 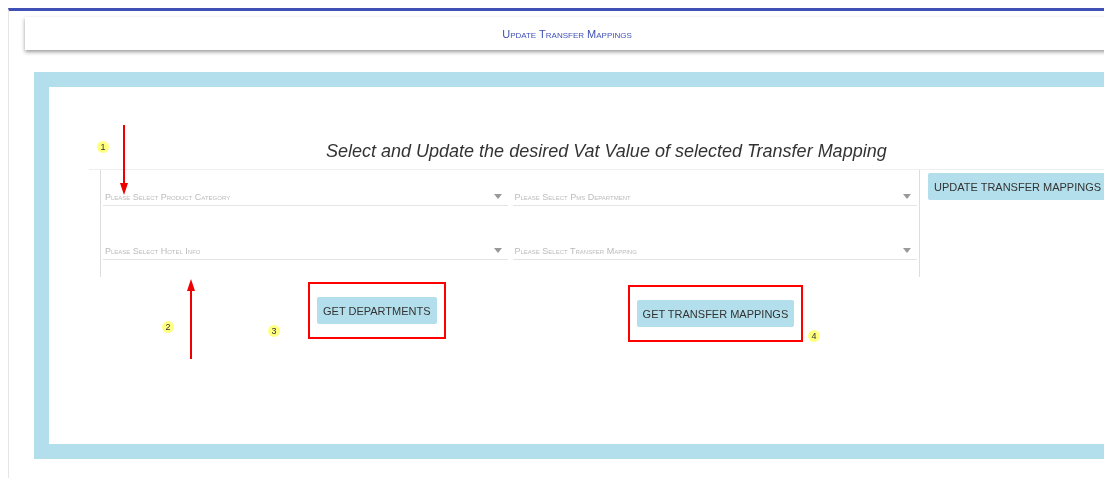 I want to click on down-arrow-icon, so click(x=124, y=160).